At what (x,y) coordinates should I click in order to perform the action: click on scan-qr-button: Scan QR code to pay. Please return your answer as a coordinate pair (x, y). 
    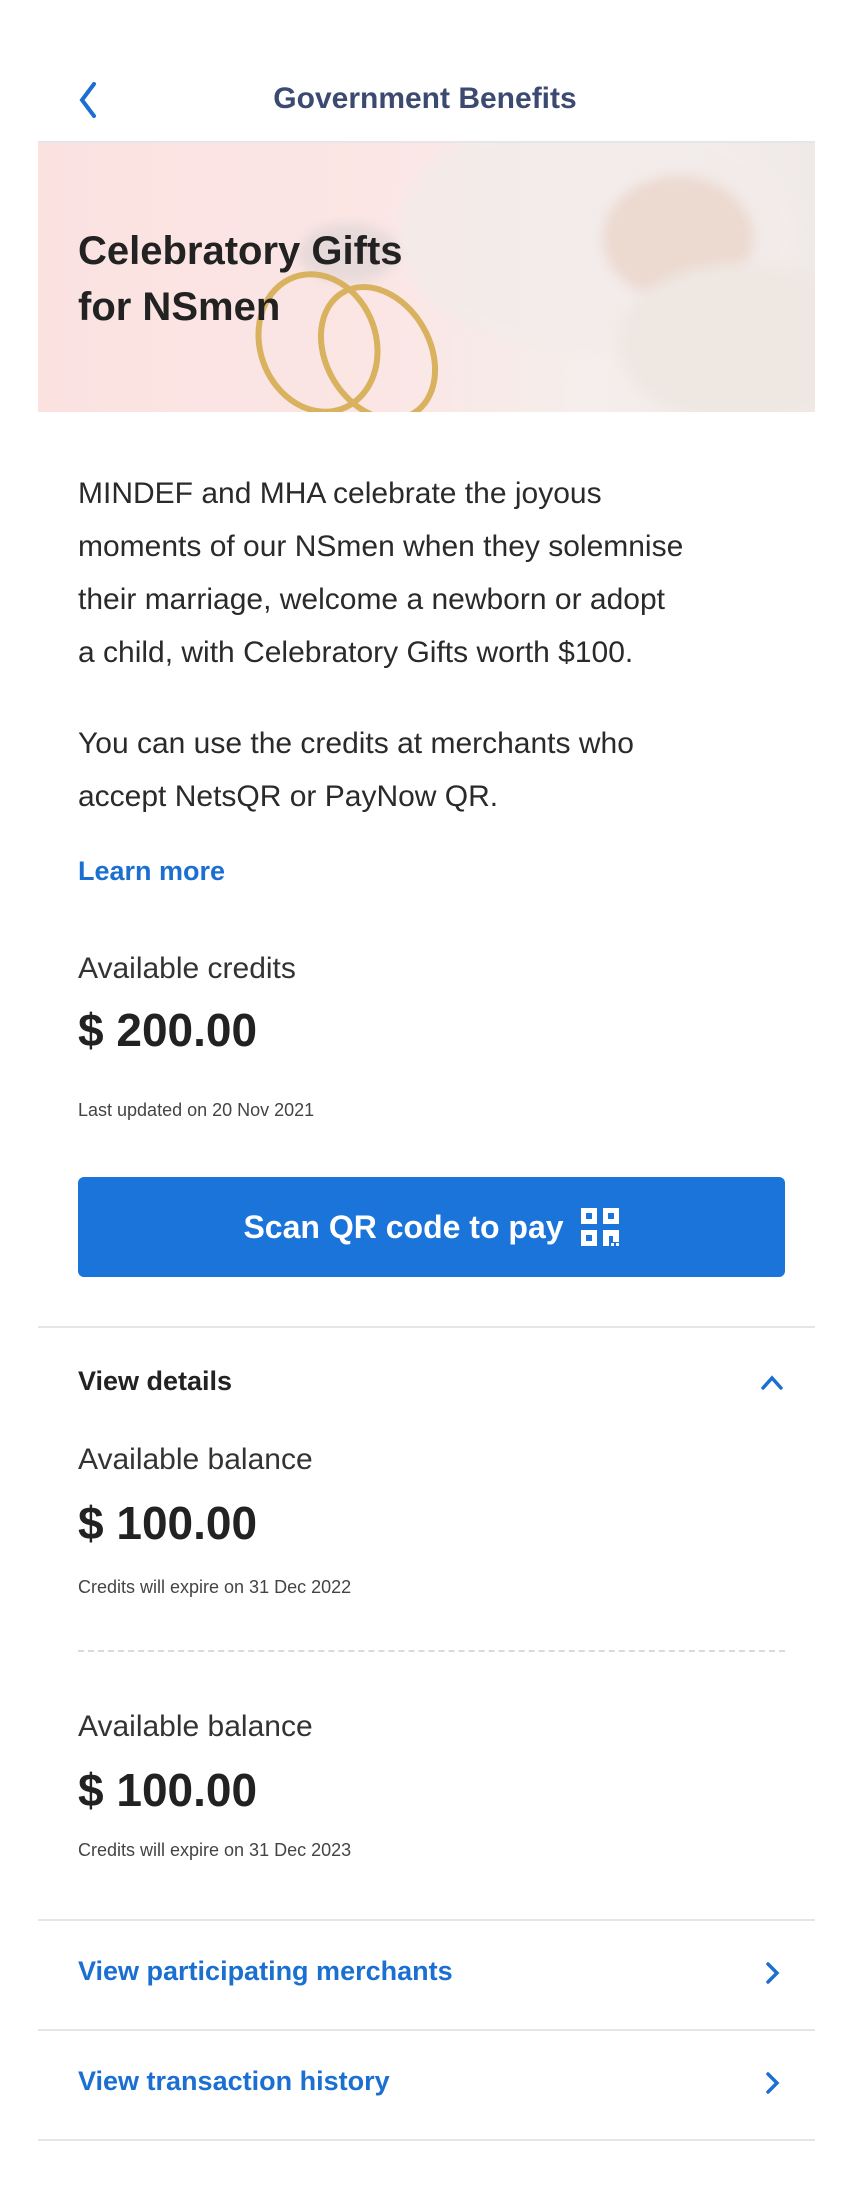
    Looking at the image, I should click on (431, 1227).